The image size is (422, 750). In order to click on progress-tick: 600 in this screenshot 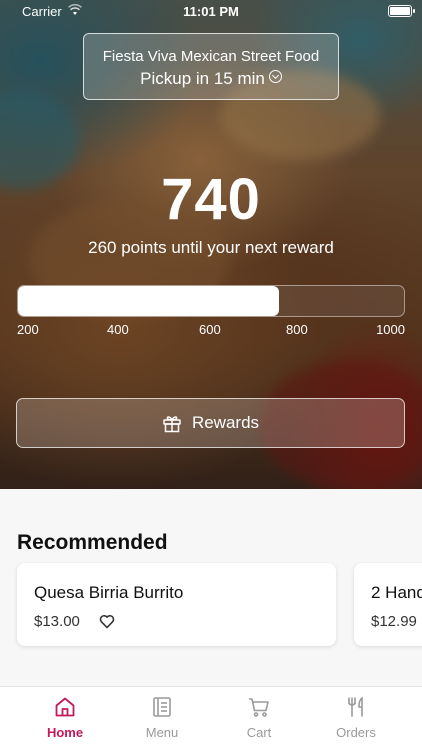, I will do `click(210, 329)`.